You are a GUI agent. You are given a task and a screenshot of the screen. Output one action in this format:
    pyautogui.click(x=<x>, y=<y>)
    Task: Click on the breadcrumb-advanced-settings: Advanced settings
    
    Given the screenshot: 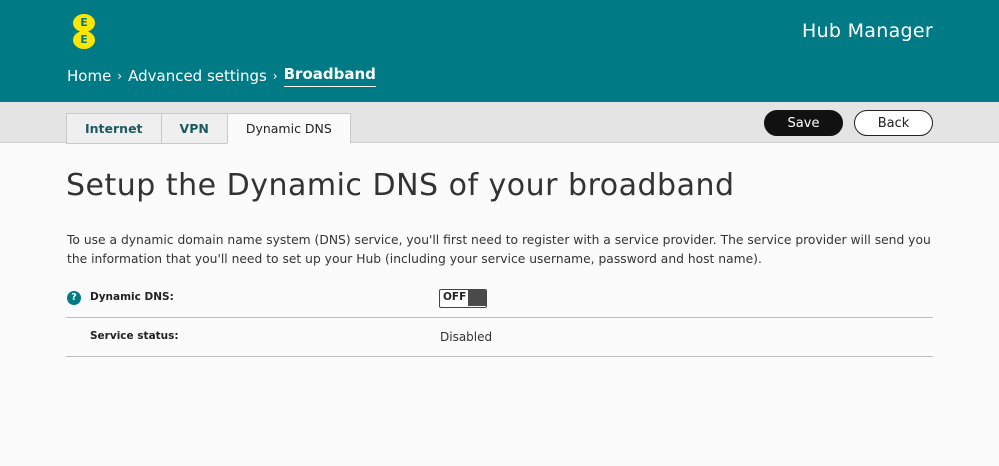 What is the action you would take?
    pyautogui.click(x=197, y=76)
    